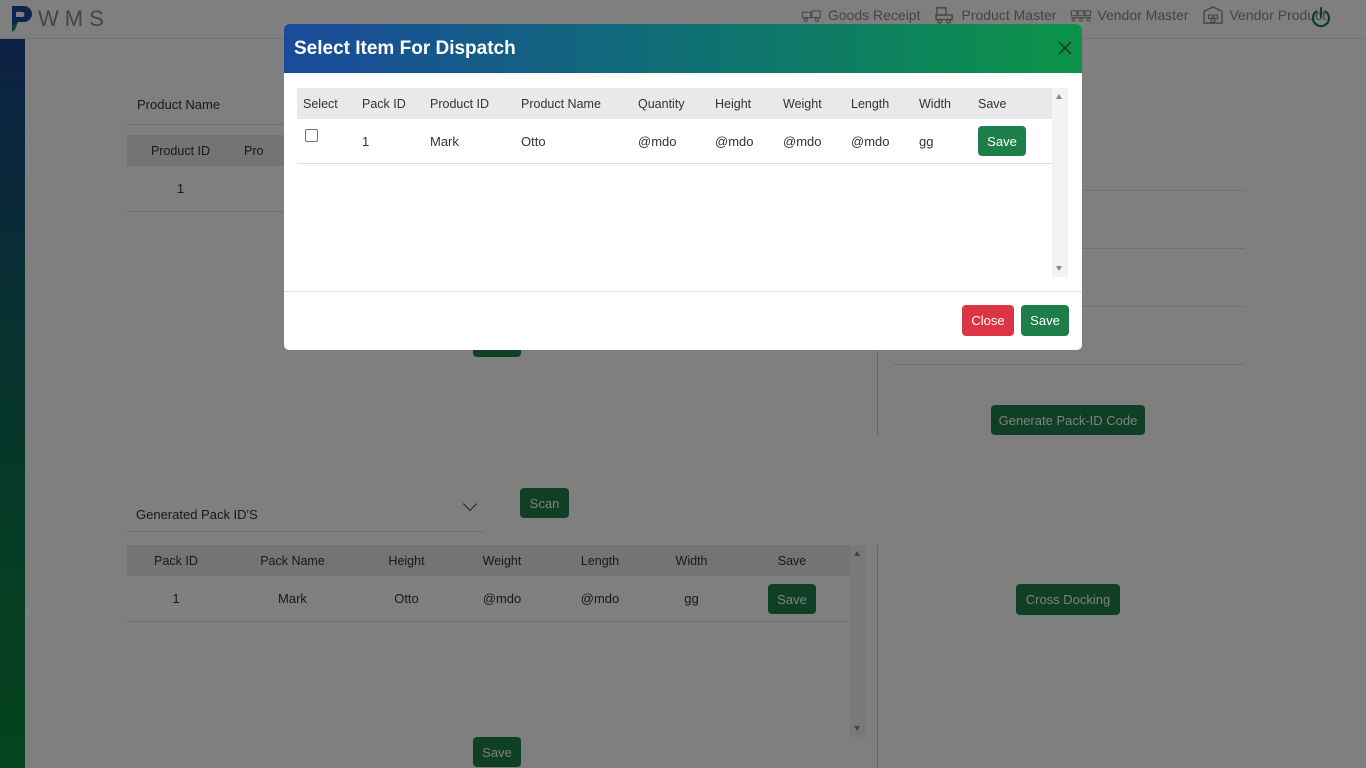 The width and height of the screenshot is (1366, 768). I want to click on close-icon, so click(1065, 48).